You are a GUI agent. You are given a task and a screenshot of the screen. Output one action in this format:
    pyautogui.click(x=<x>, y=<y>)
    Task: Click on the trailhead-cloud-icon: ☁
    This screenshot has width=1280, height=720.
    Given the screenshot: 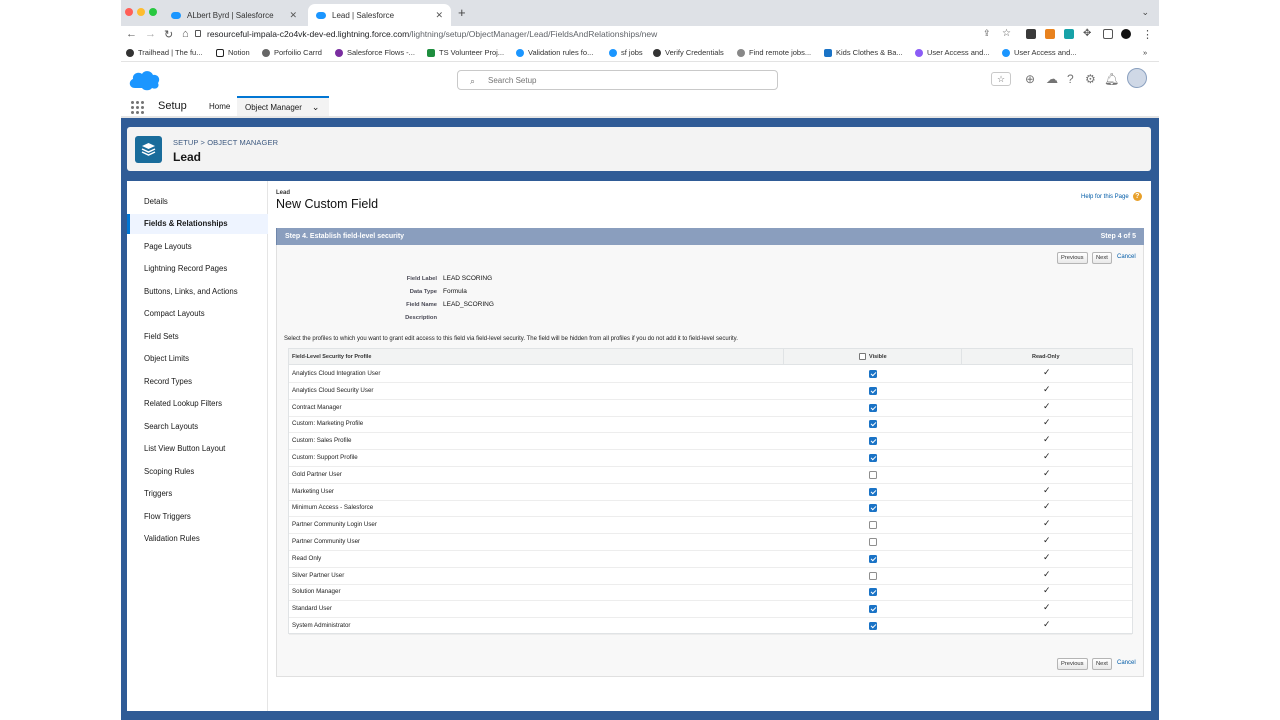 What is the action you would take?
    pyautogui.click(x=1052, y=79)
    